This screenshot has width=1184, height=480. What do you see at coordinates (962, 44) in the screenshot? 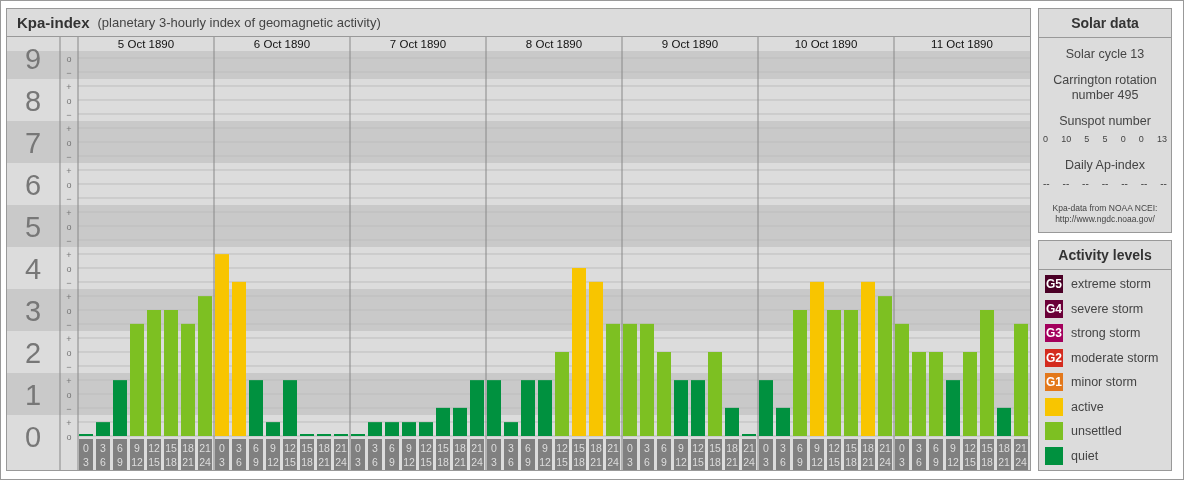
I see `date-label: 11 Oct 1890` at bounding box center [962, 44].